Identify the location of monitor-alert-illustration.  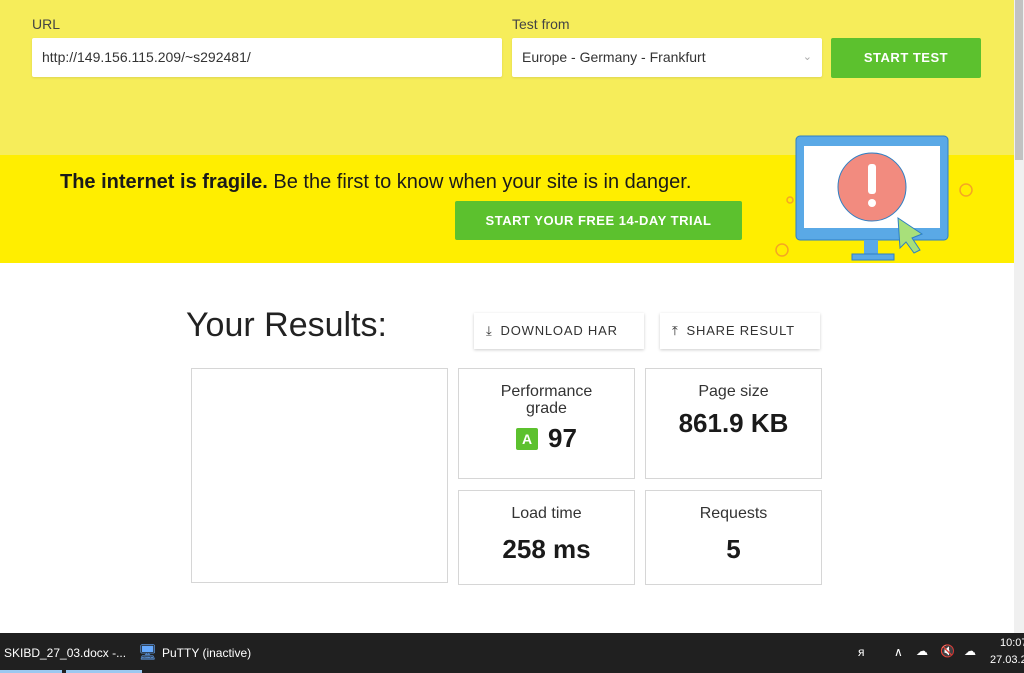
(874, 198).